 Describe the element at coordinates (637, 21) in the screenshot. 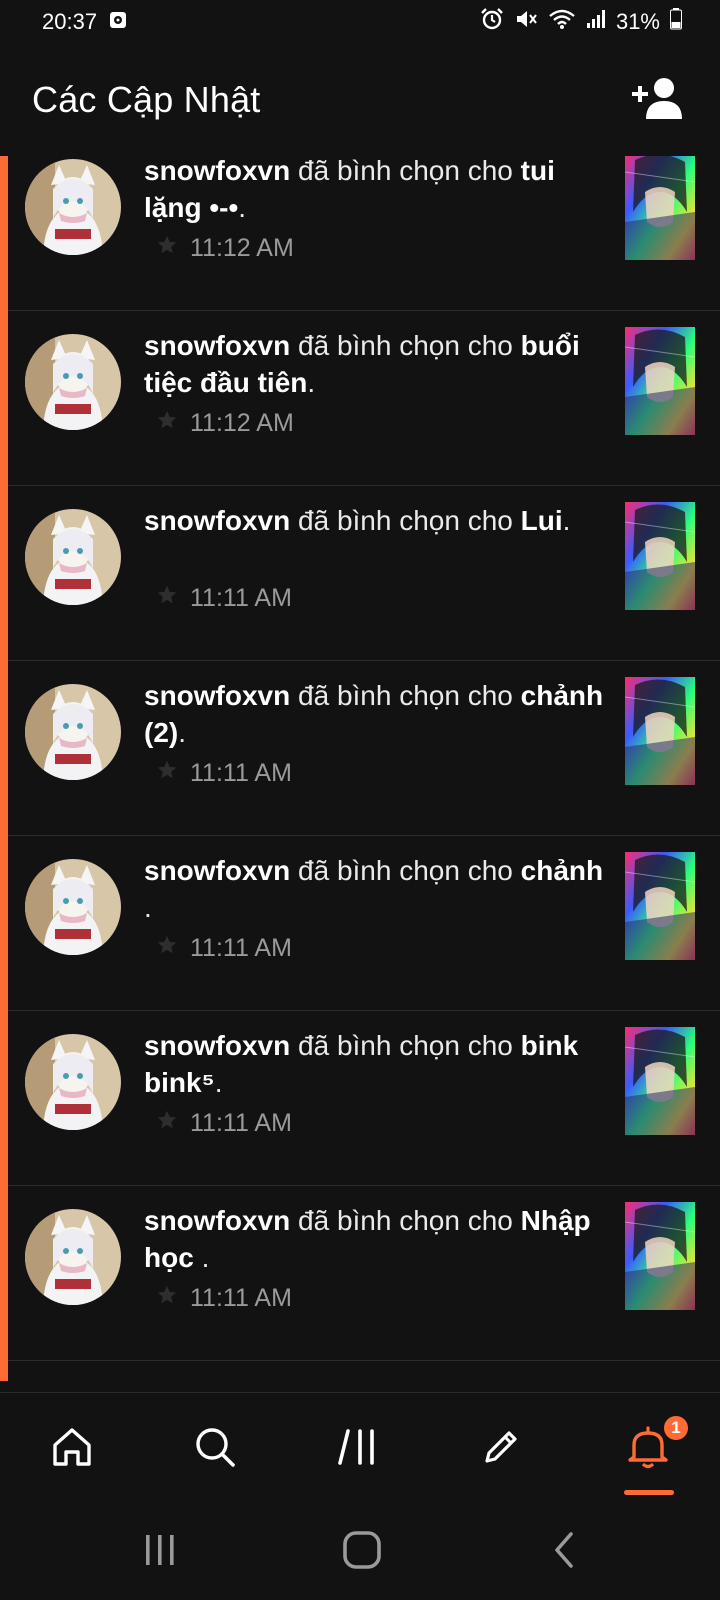

I see `battery-percent: 31%` at that location.